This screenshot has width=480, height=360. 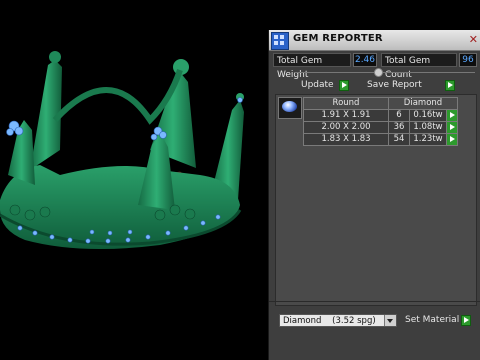 I want to click on title-bar: GEM REPORTER ✕, so click(x=374, y=40).